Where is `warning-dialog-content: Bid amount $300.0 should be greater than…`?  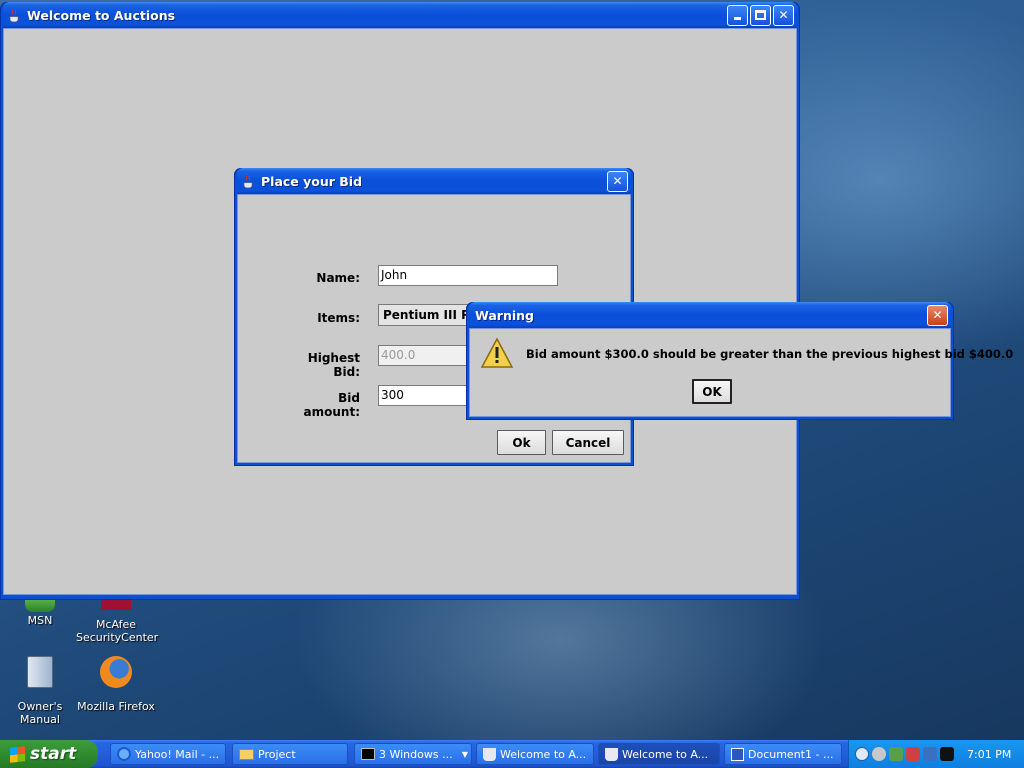
warning-dialog-content: Bid amount $300.0 should be greater than… is located at coordinates (741, 372).